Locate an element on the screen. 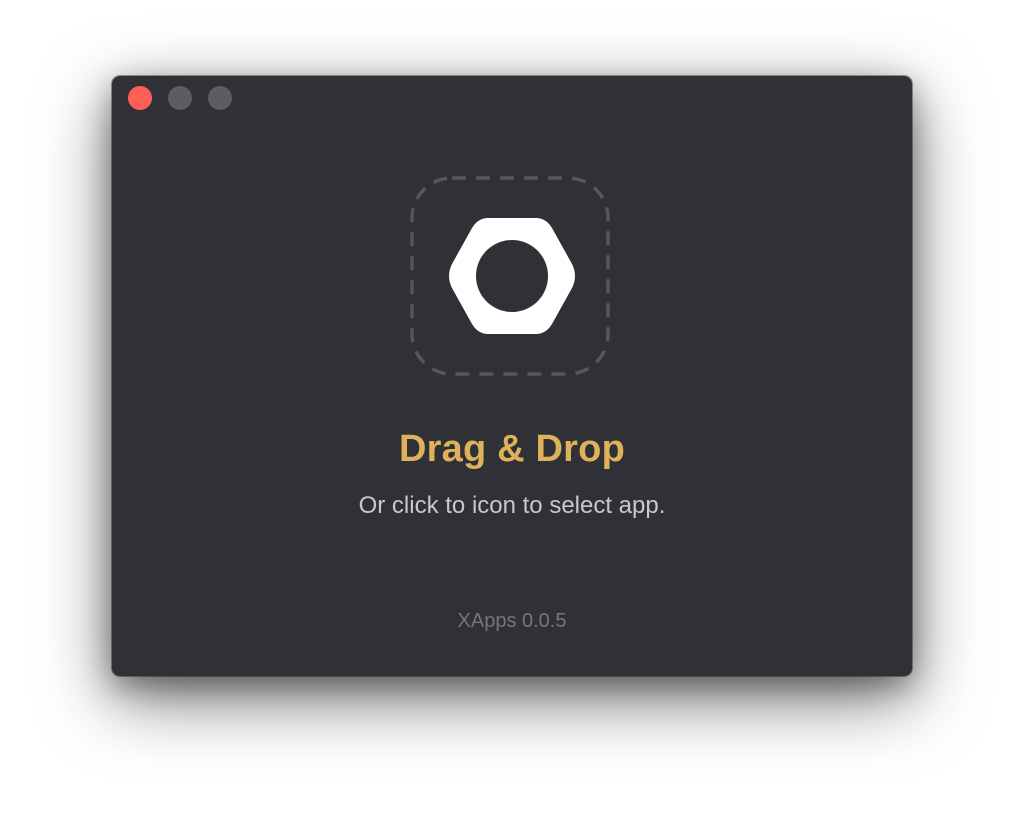  hex-nut-icon is located at coordinates (512, 276).